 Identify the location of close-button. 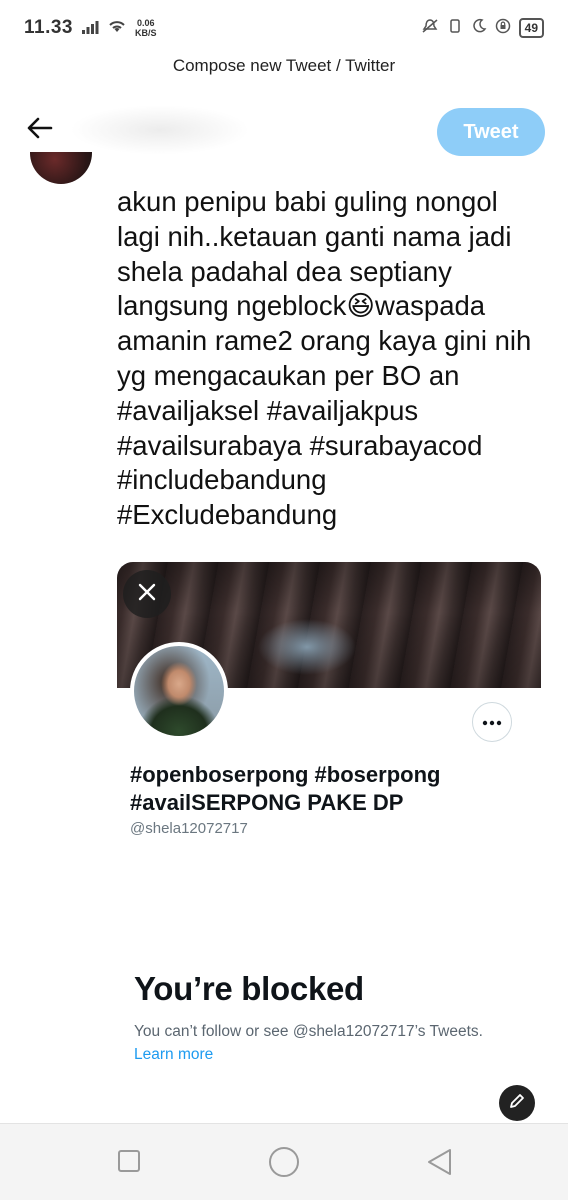
(147, 594).